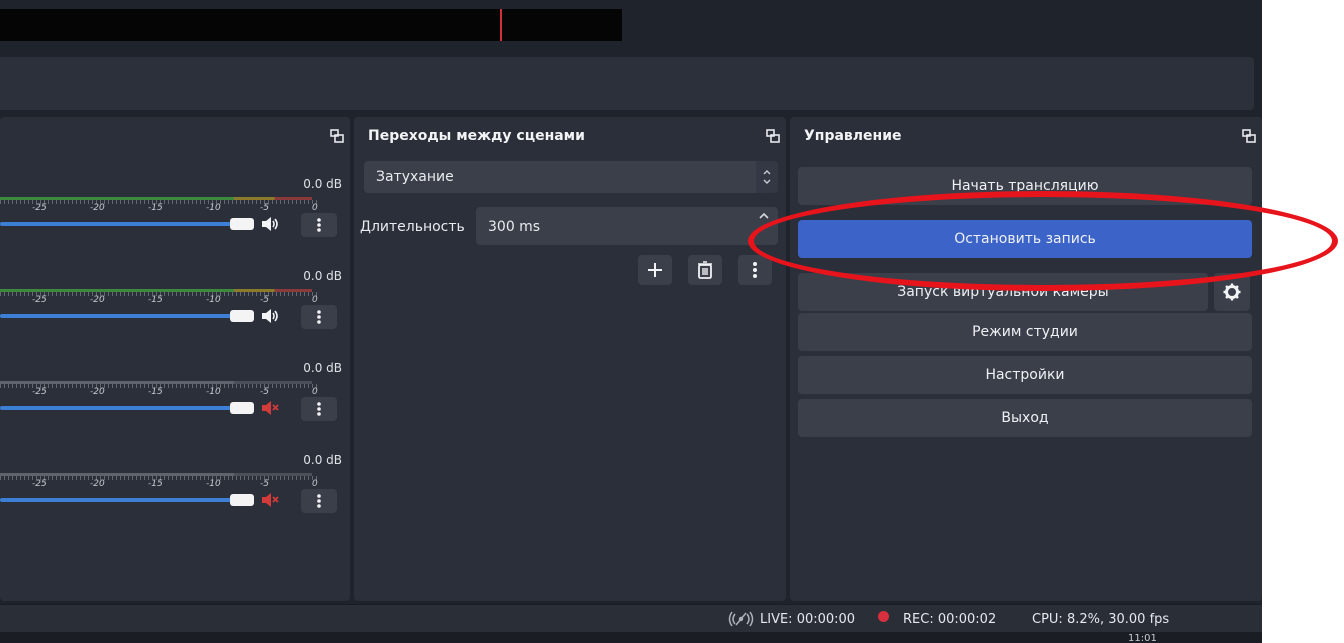 The image size is (1344, 643). I want to click on plus-icon, so click(655, 270).